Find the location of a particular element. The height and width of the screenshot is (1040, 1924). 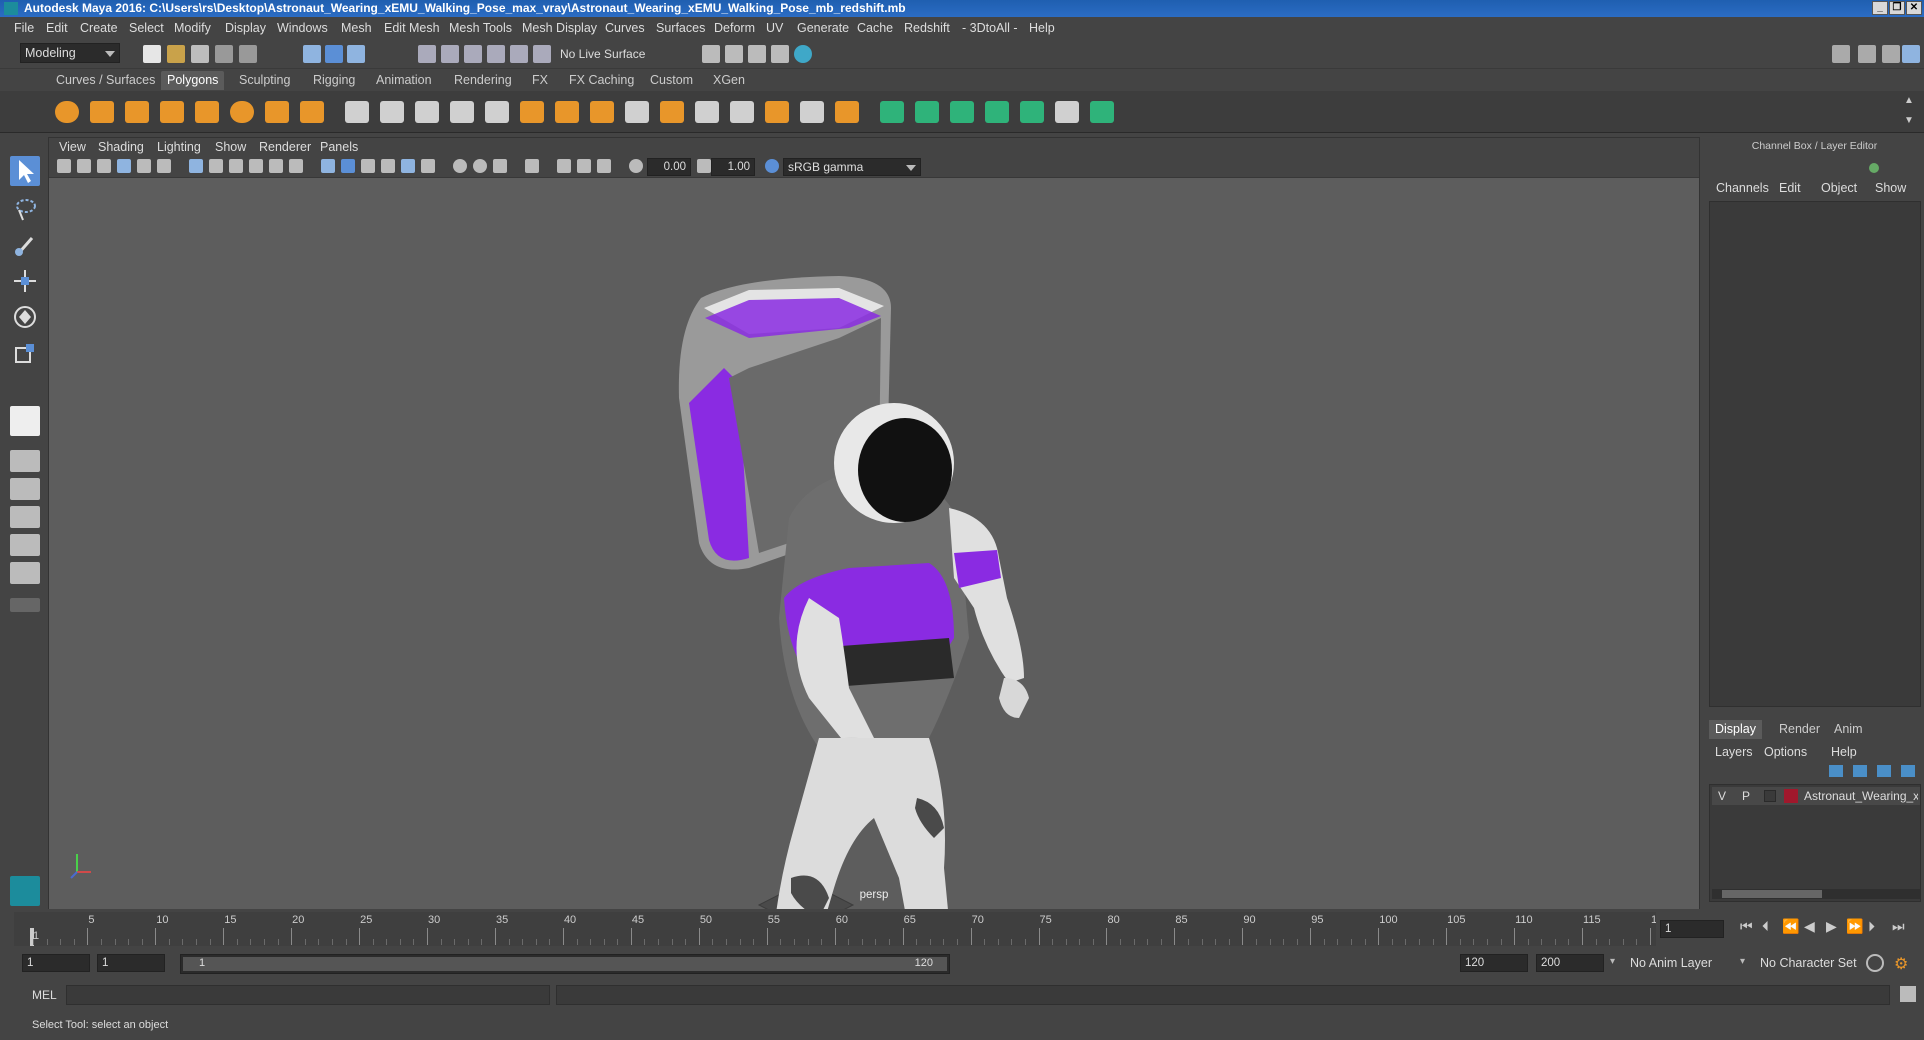

menu-display: Display is located at coordinates (245, 28).